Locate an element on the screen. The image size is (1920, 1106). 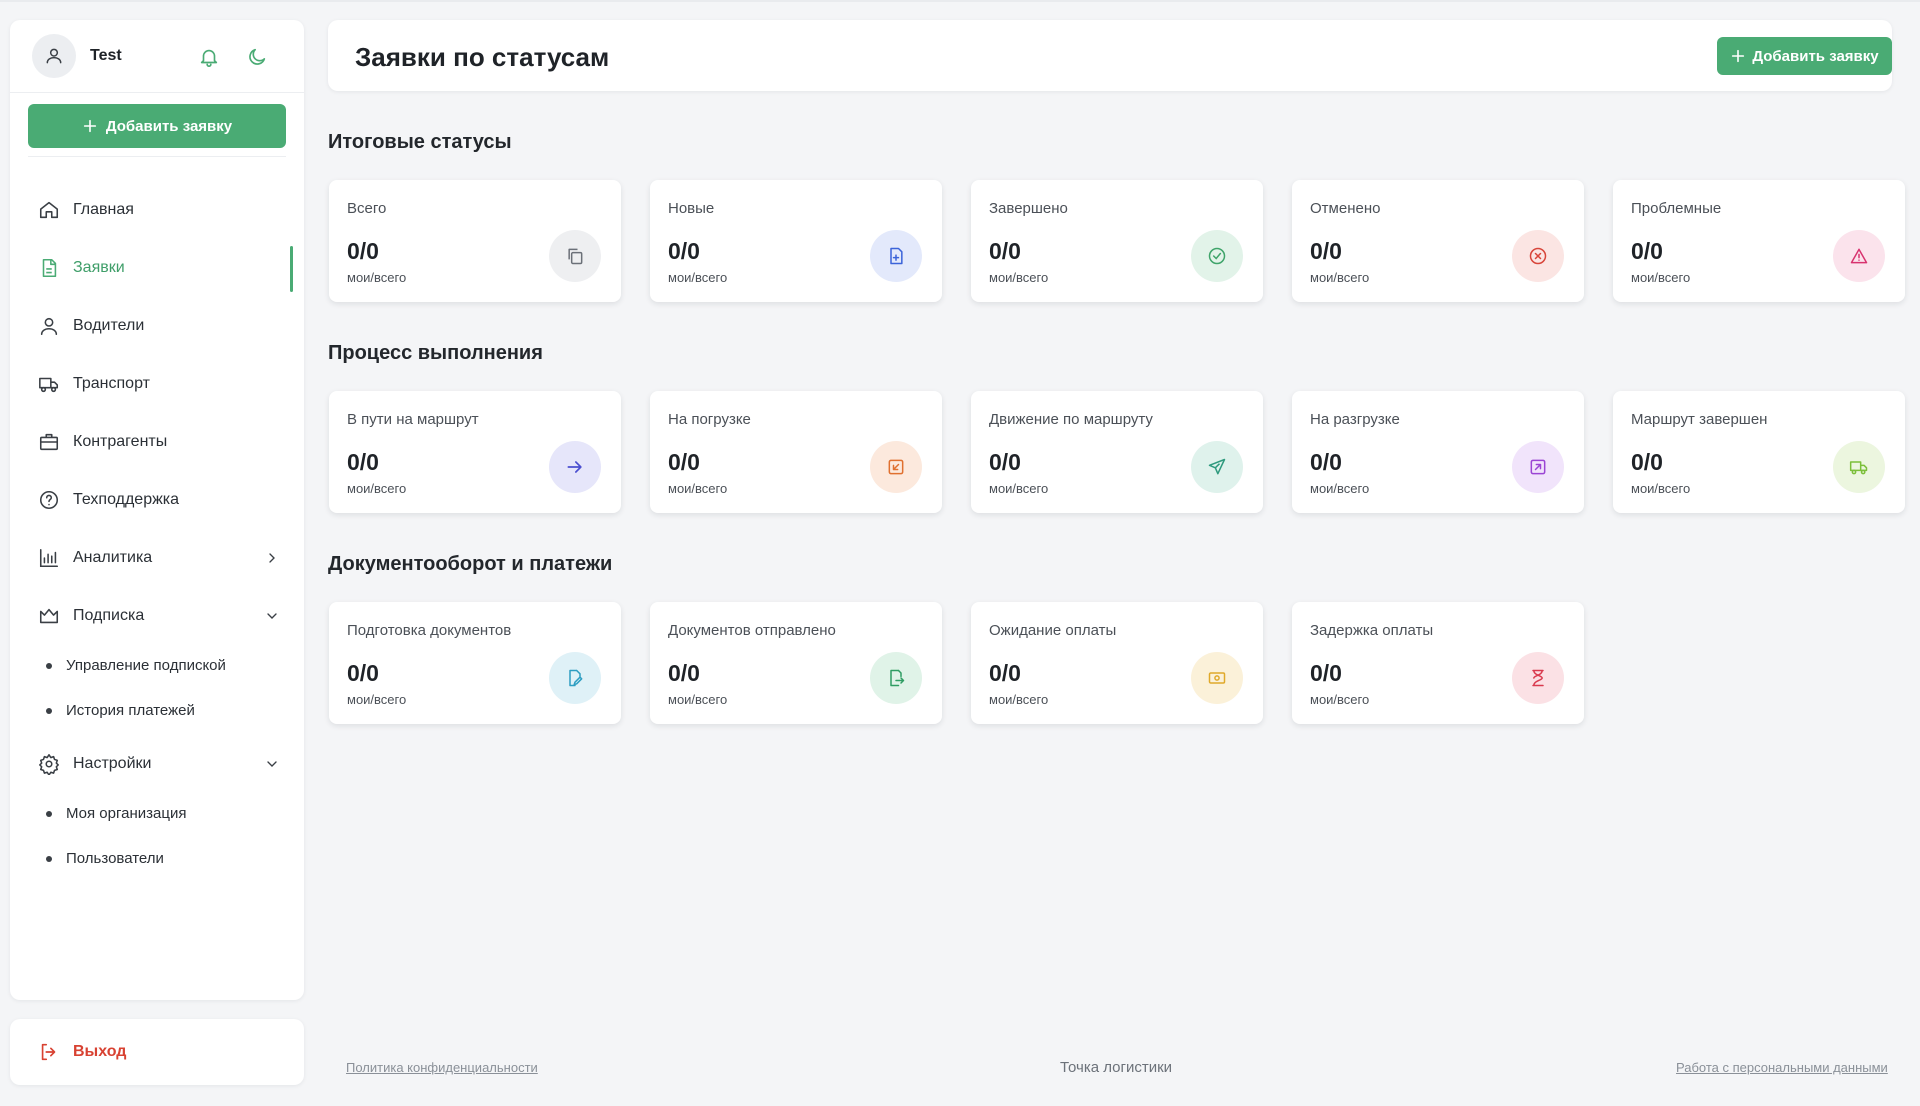
card-title: Движение по маршруту is located at coordinates (1071, 419).